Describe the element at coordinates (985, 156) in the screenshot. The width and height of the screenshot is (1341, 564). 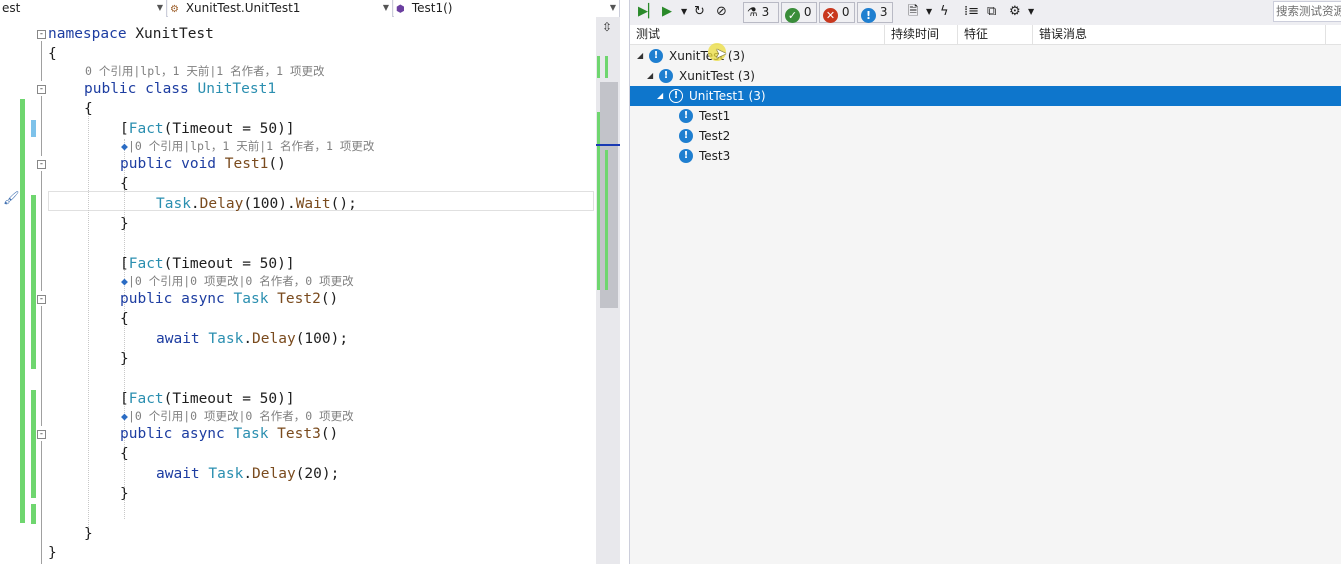
I see `test-tree-item: ! Test3` at that location.